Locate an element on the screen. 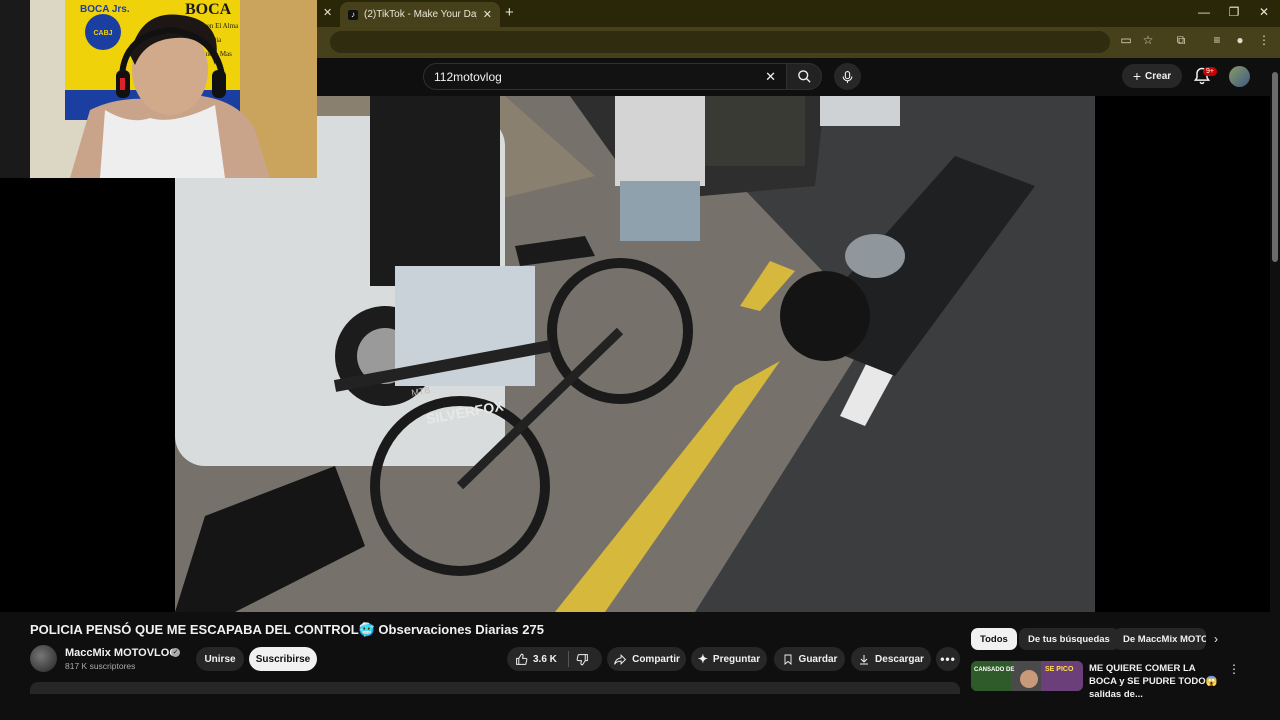 The height and width of the screenshot is (720, 1280). chip-from-channel: De MaccMix MOTOVLOG is located at coordinates (1160, 639).